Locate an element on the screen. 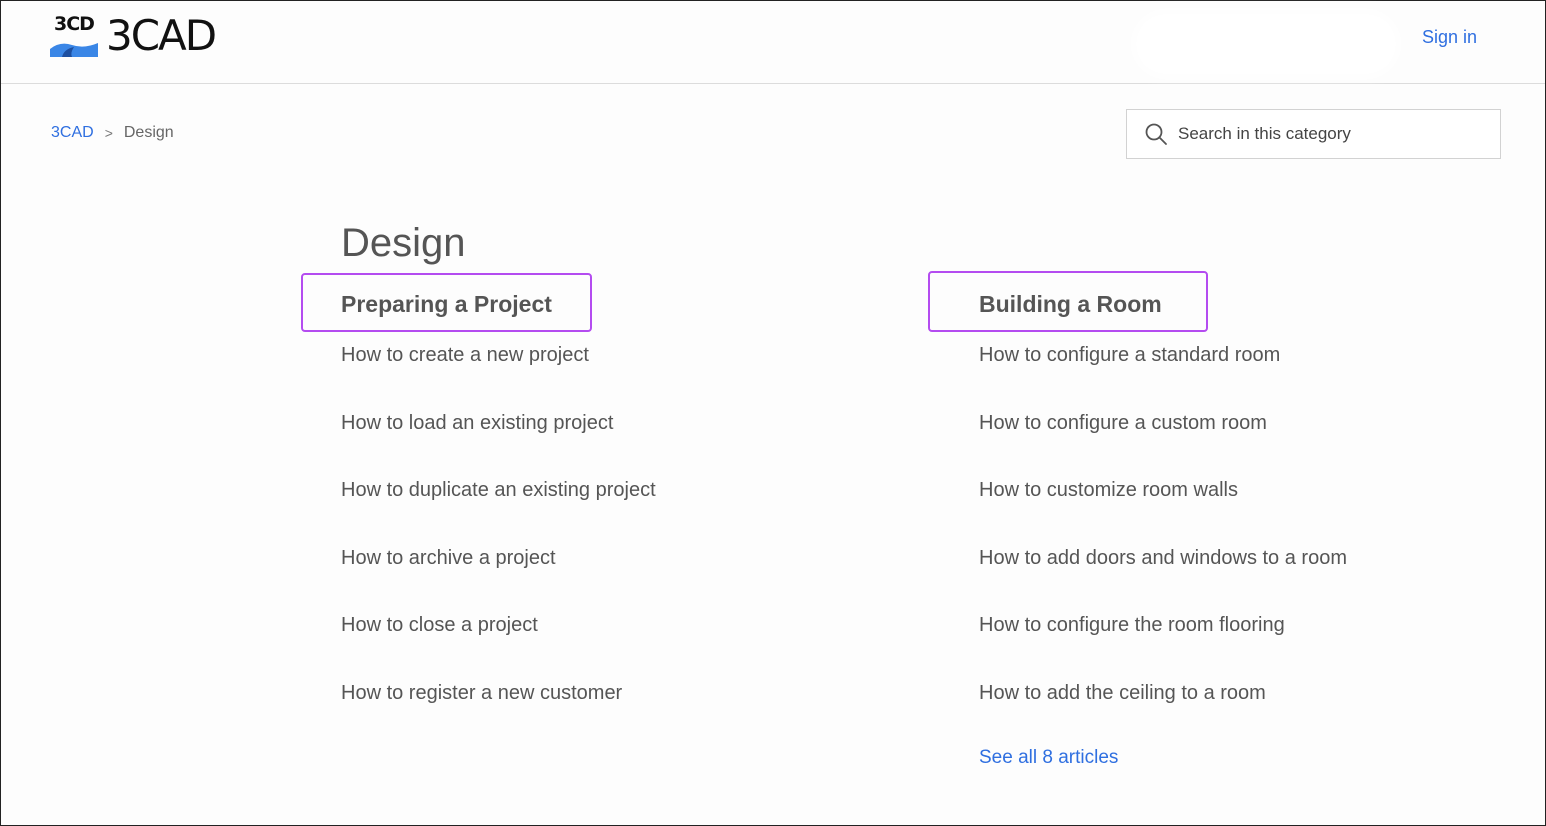 This screenshot has width=1546, height=826. list-item: How to configure a standard room is located at coordinates (1163, 377).